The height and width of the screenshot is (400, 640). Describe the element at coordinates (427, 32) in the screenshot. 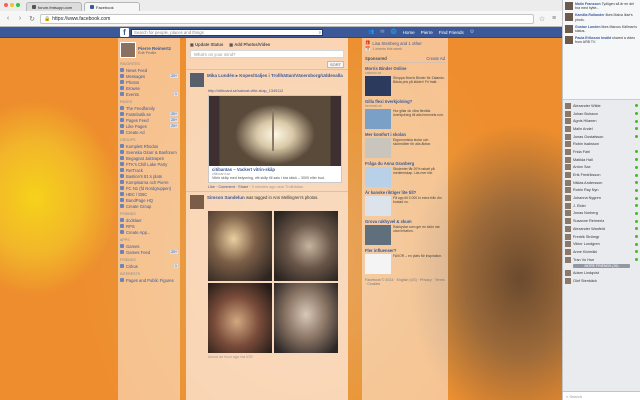

I see `nav-profile: Pierre` at that location.